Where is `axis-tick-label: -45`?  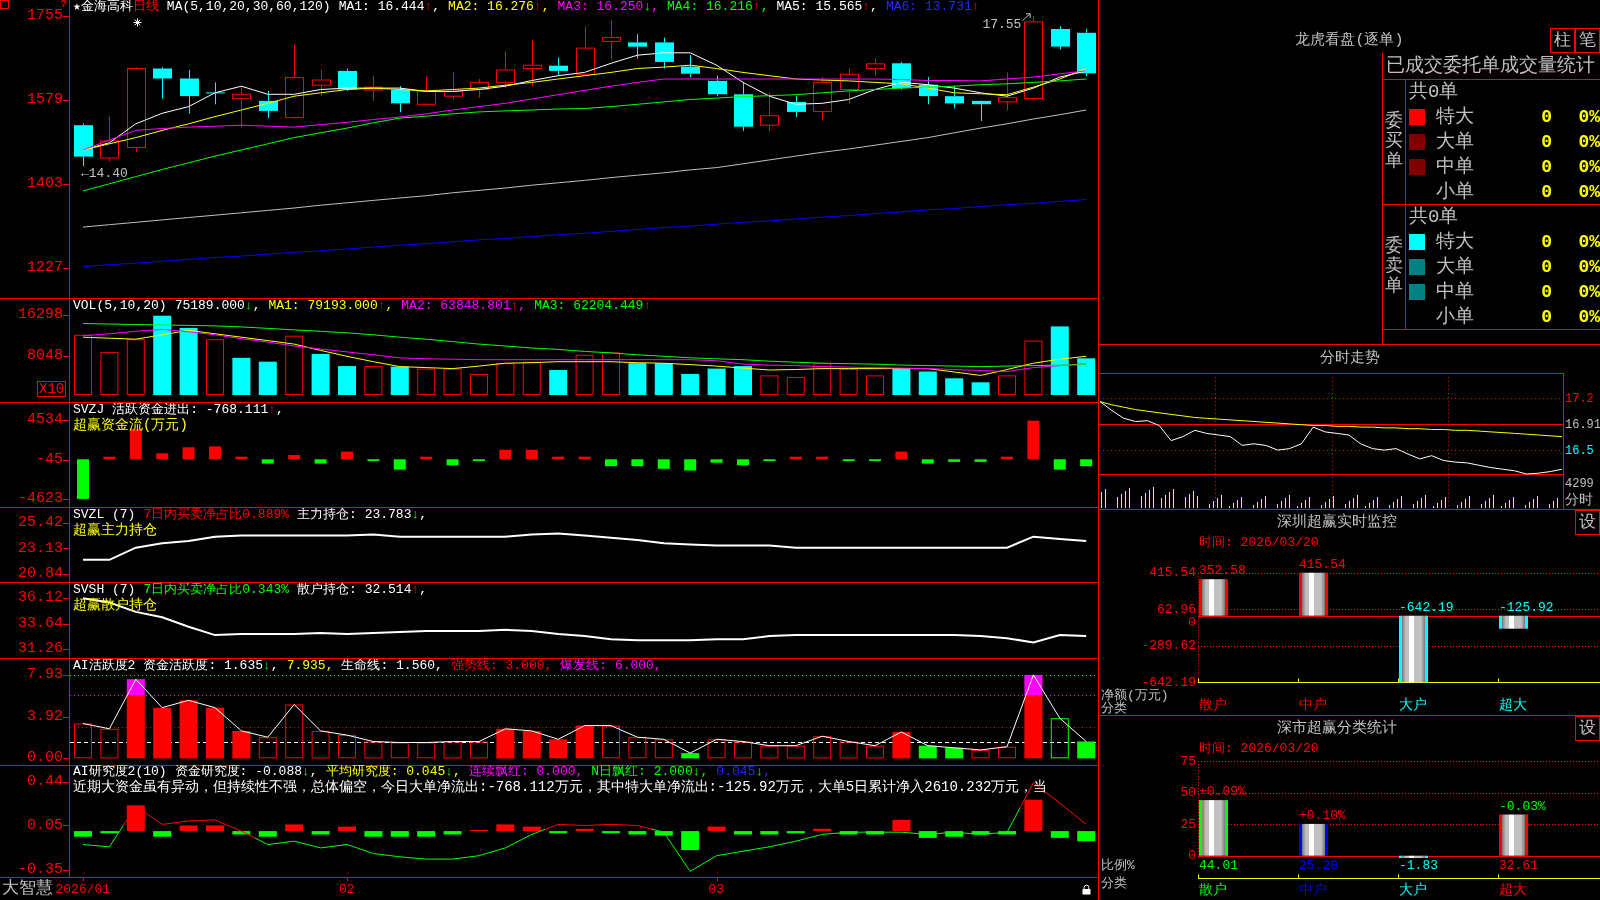
axis-tick-label: -45 is located at coordinates (49, 459).